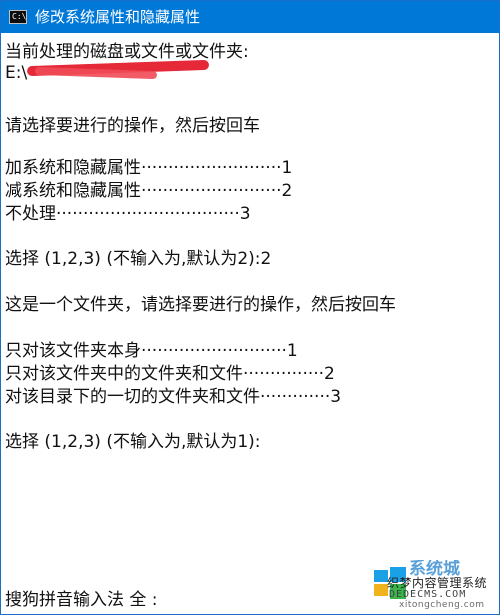 This screenshot has width=500, height=615. I want to click on site-watermark: 系统城 织梦内容管理系统 DEDECMS.COM xitongcheng.com, so click(435, 587).